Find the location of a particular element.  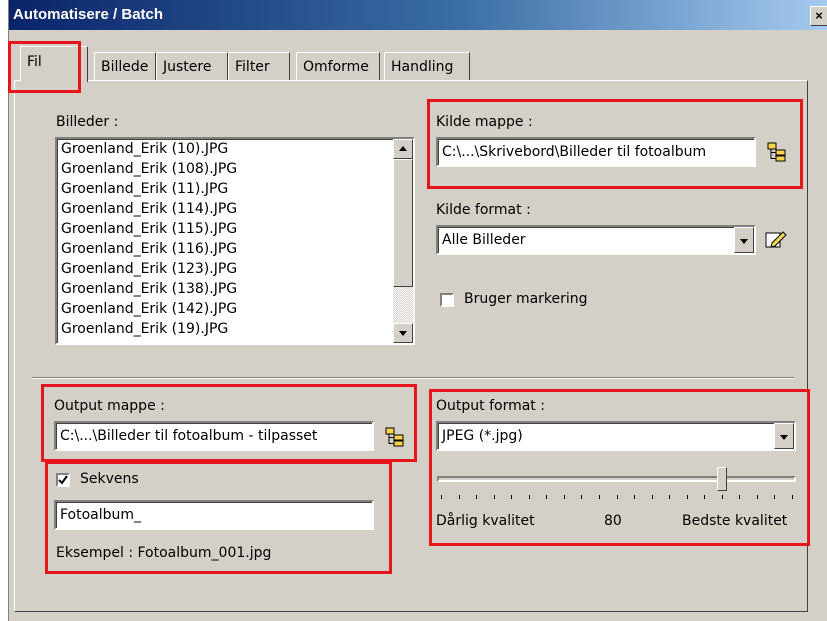

title-bar: Automatisere / Batch × is located at coordinates (418, 15).